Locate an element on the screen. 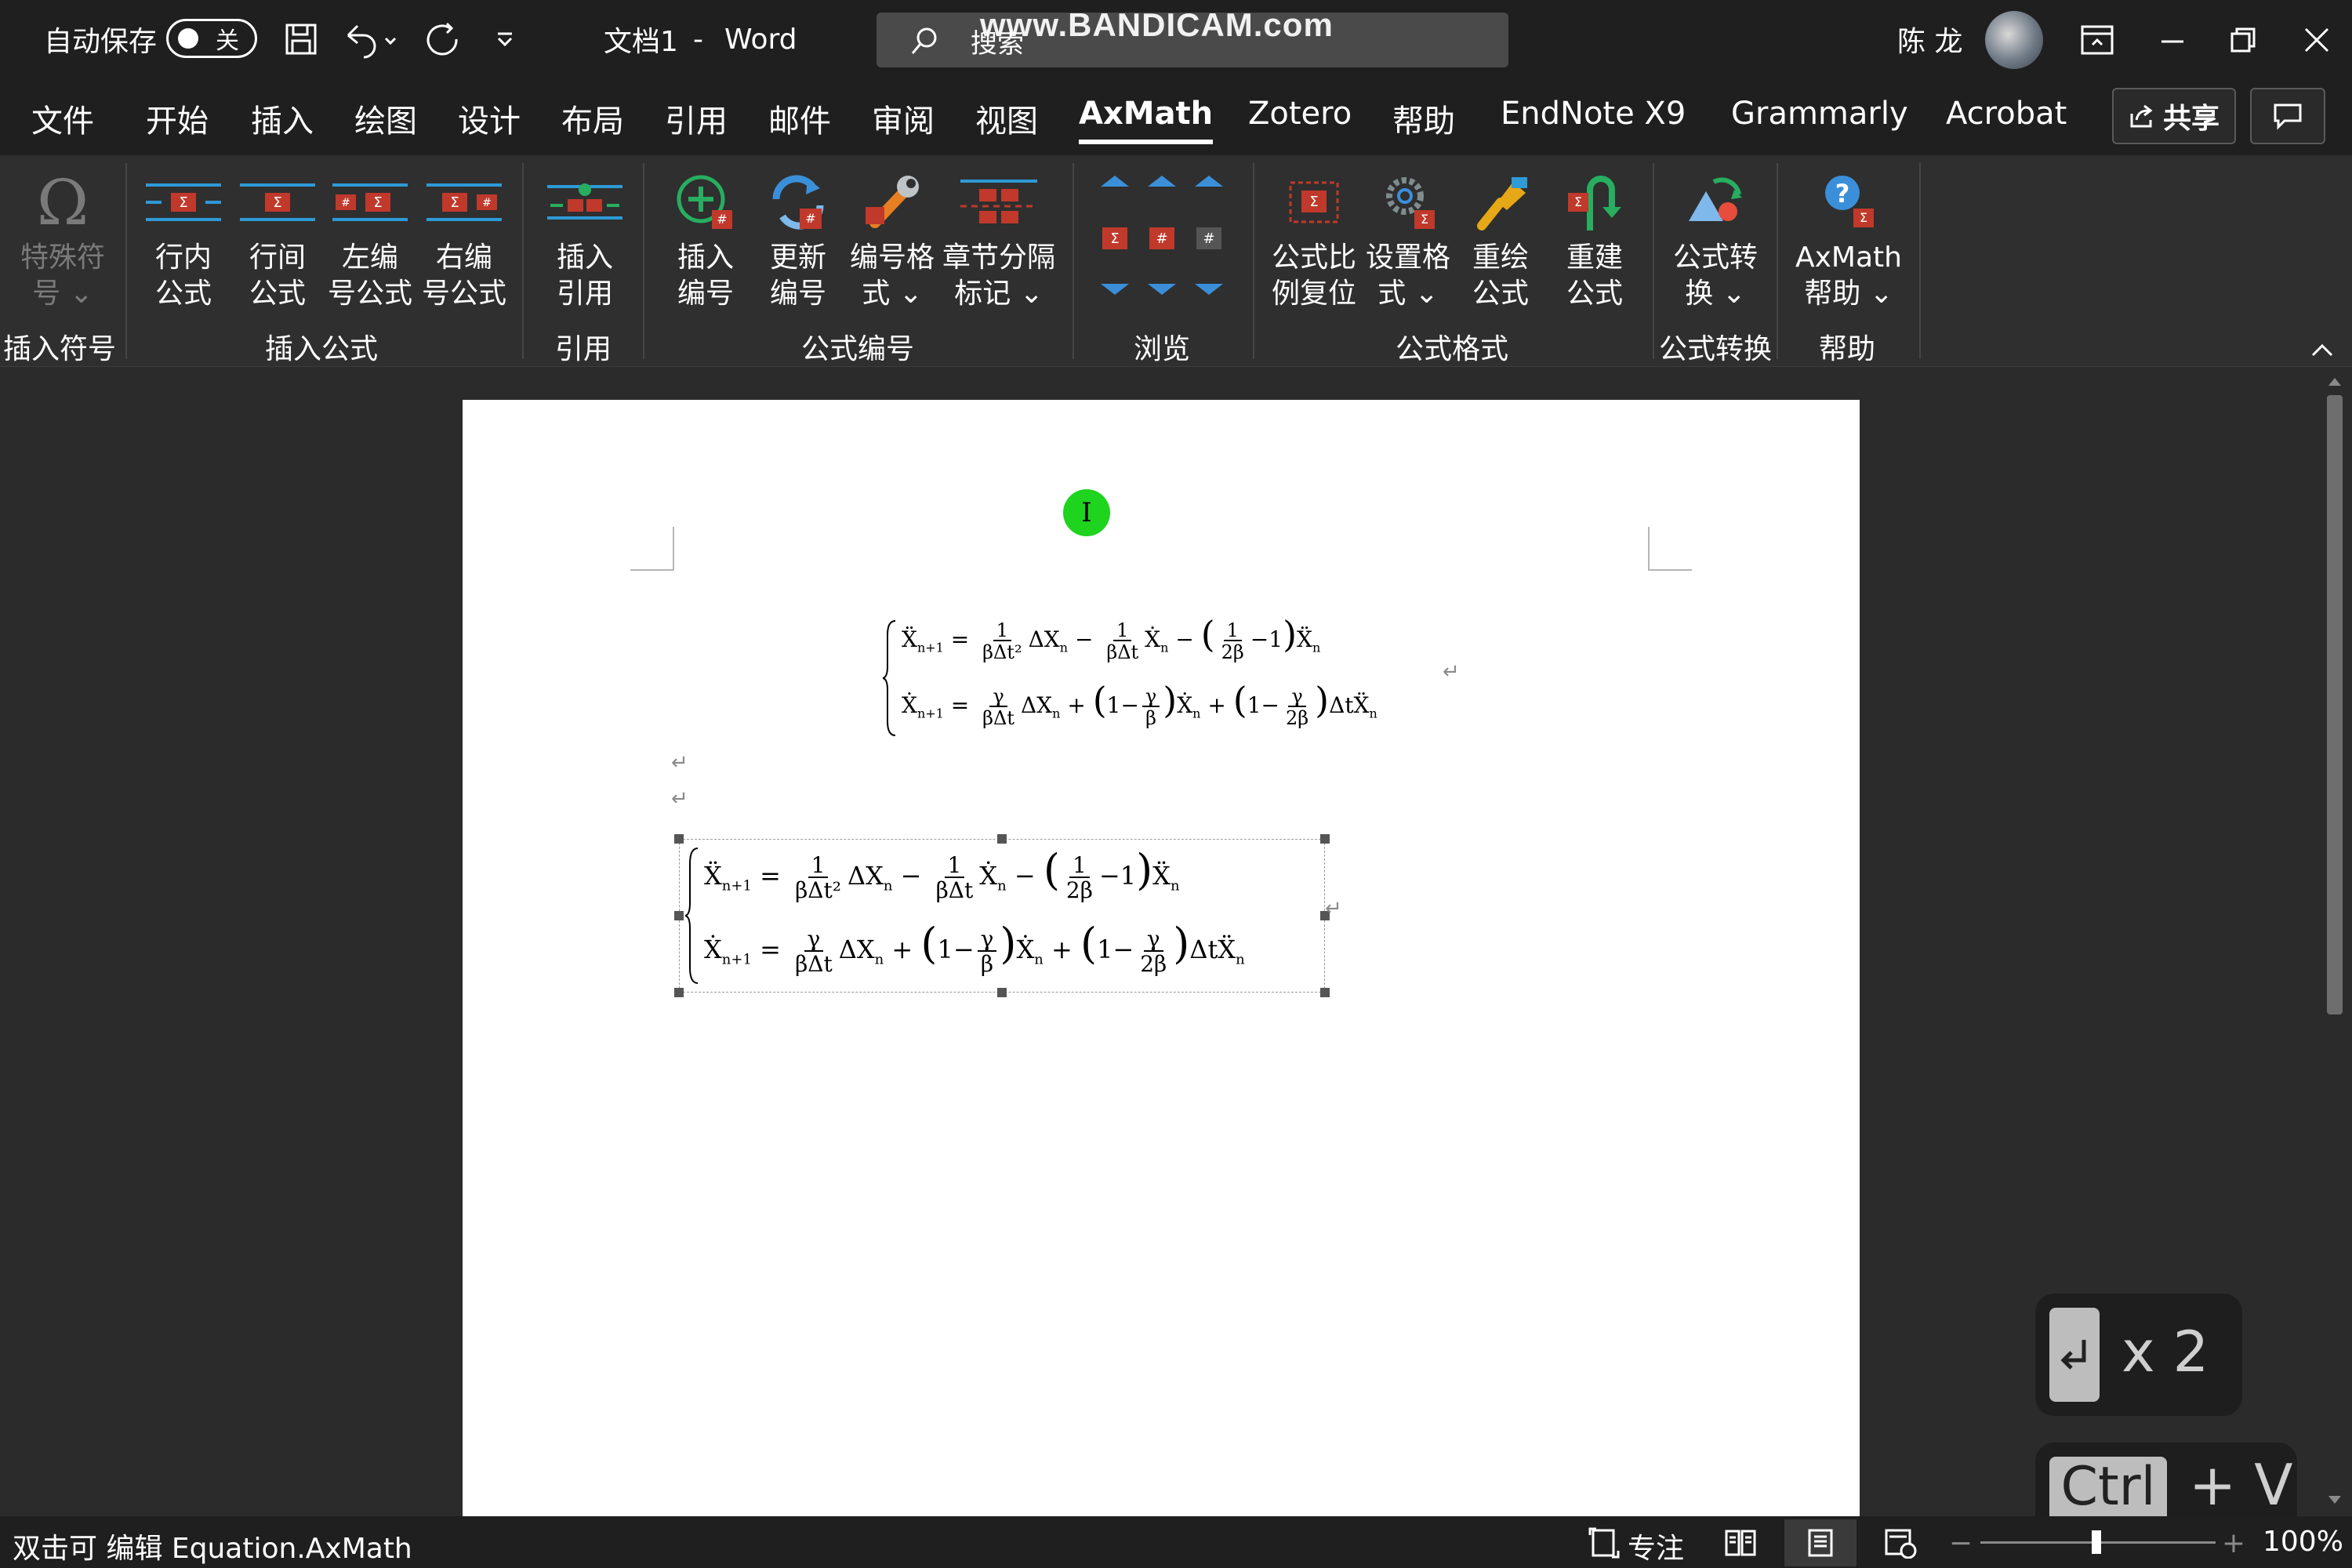 The image size is (2352, 1568). right-numbered-formula-button: Σ # 右编 号公式 is located at coordinates (464, 239).